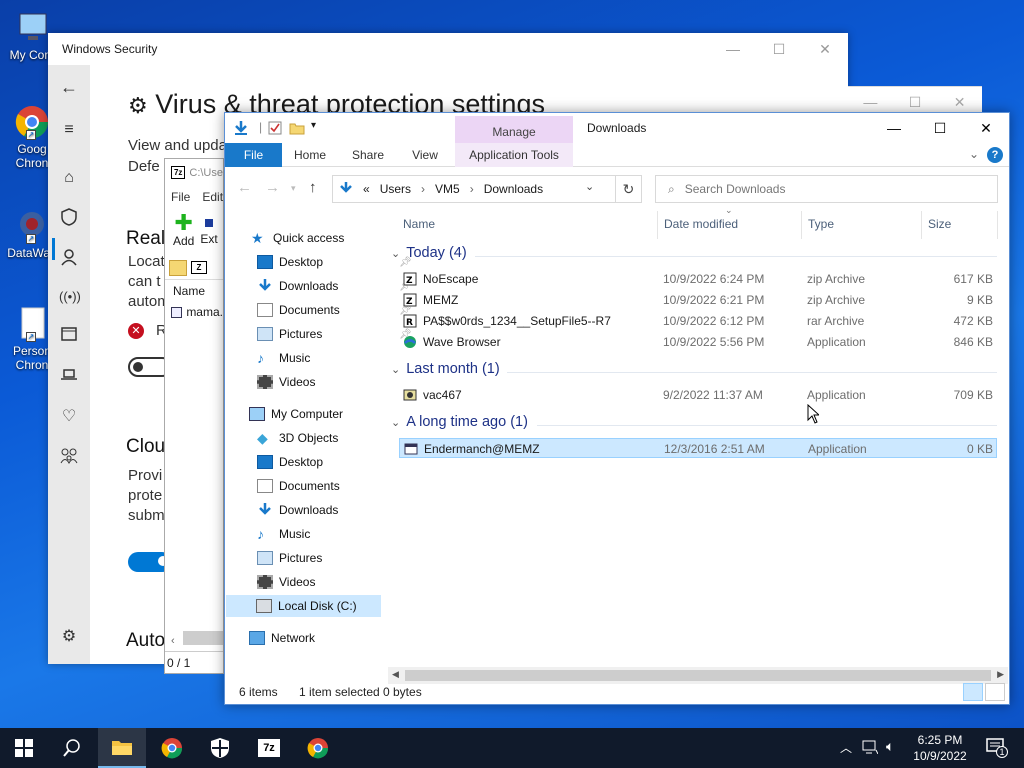  What do you see at coordinates (826, 189) in the screenshot?
I see `search-input: ⌕ Search Downloads` at bounding box center [826, 189].